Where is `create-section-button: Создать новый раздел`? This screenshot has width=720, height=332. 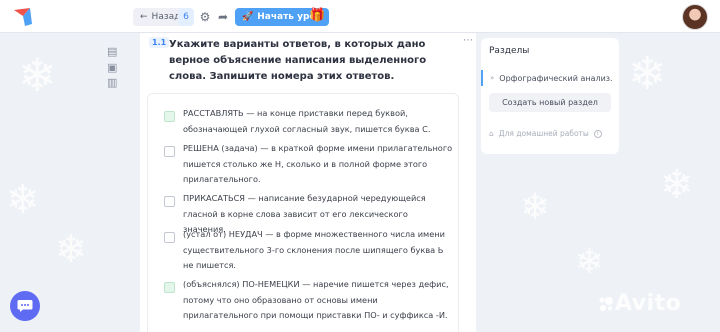
create-section-button: Создать новый раздел is located at coordinates (550, 102).